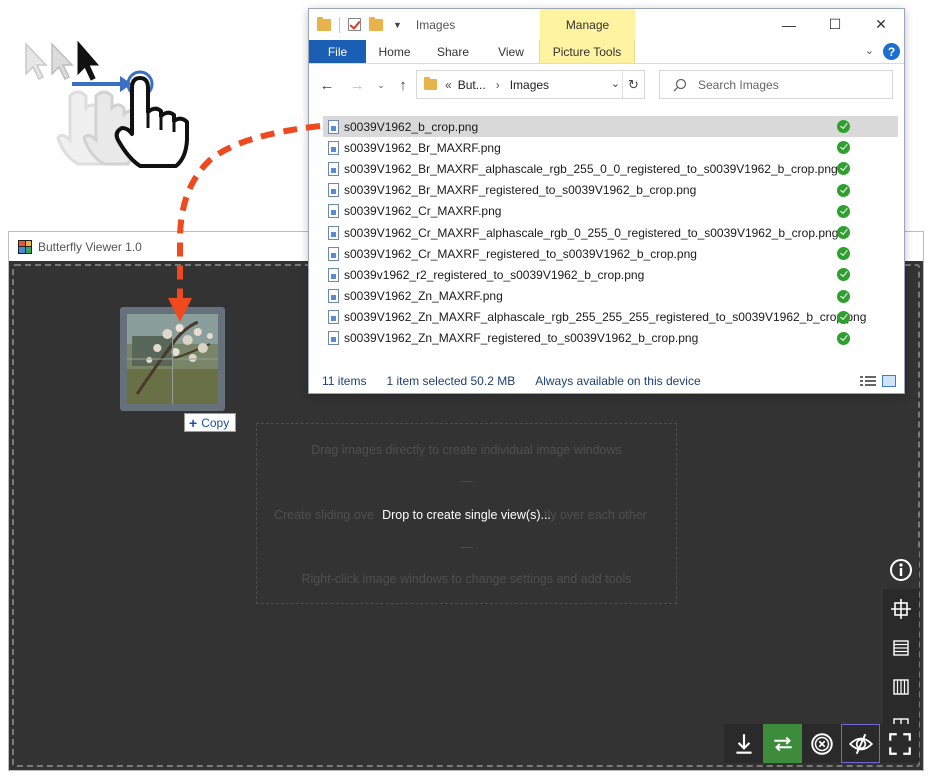 This screenshot has height=776, width=930. What do you see at coordinates (403, 85) in the screenshot?
I see `up-arrow-icon: ↑` at bounding box center [403, 85].